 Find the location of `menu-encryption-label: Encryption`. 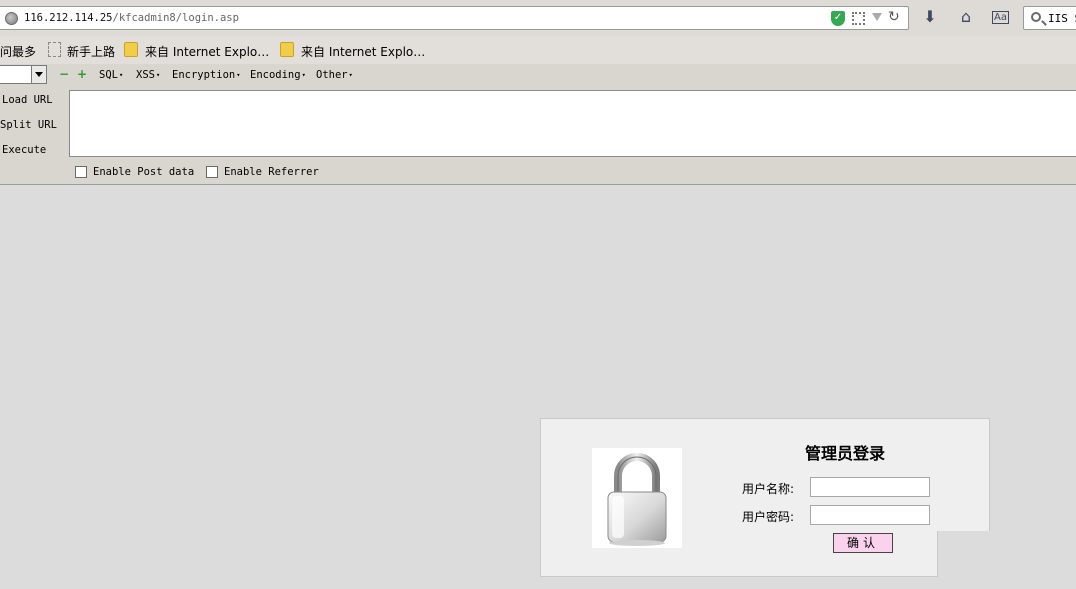

menu-encryption-label: Encryption is located at coordinates (204, 75).